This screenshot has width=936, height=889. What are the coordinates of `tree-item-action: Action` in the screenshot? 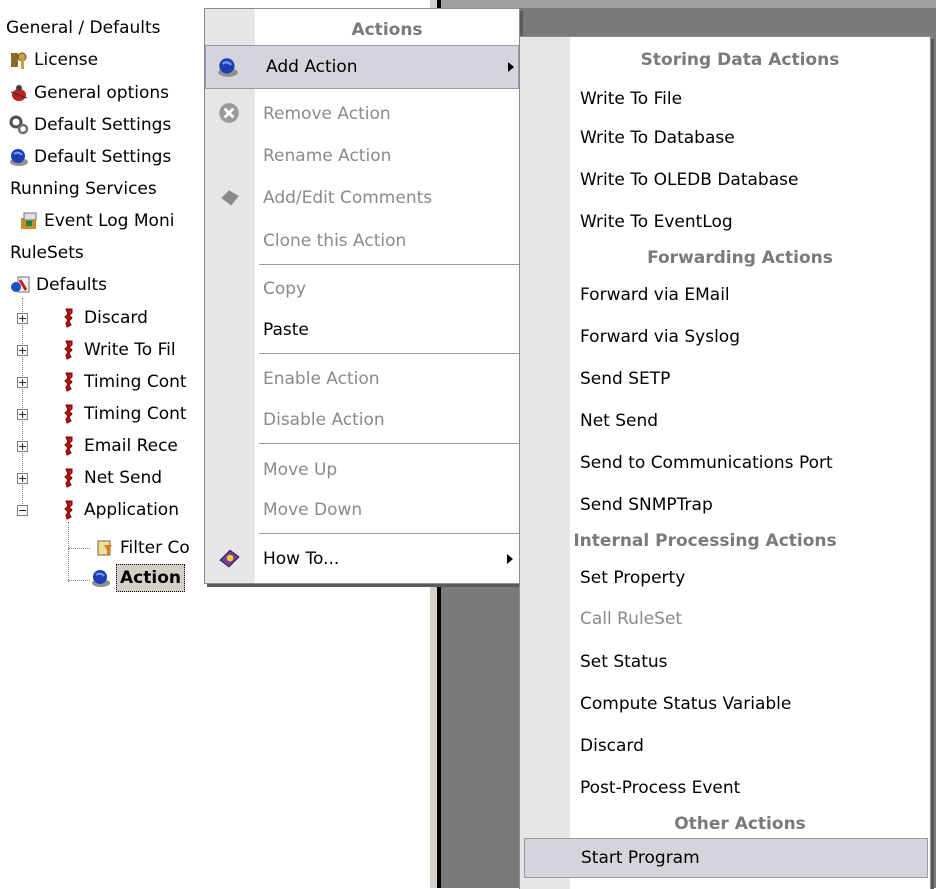 It's located at (137, 578).